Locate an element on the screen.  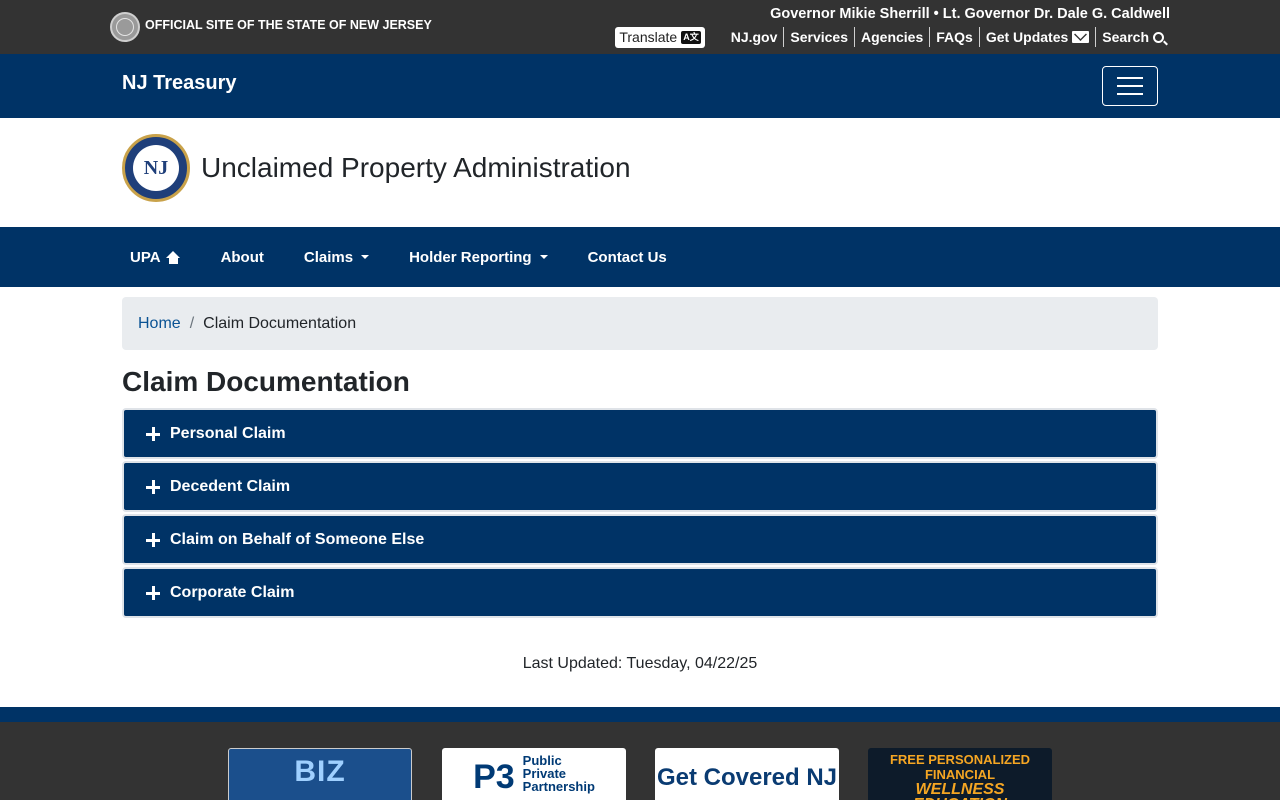
footer-stripe is located at coordinates (640, 714).